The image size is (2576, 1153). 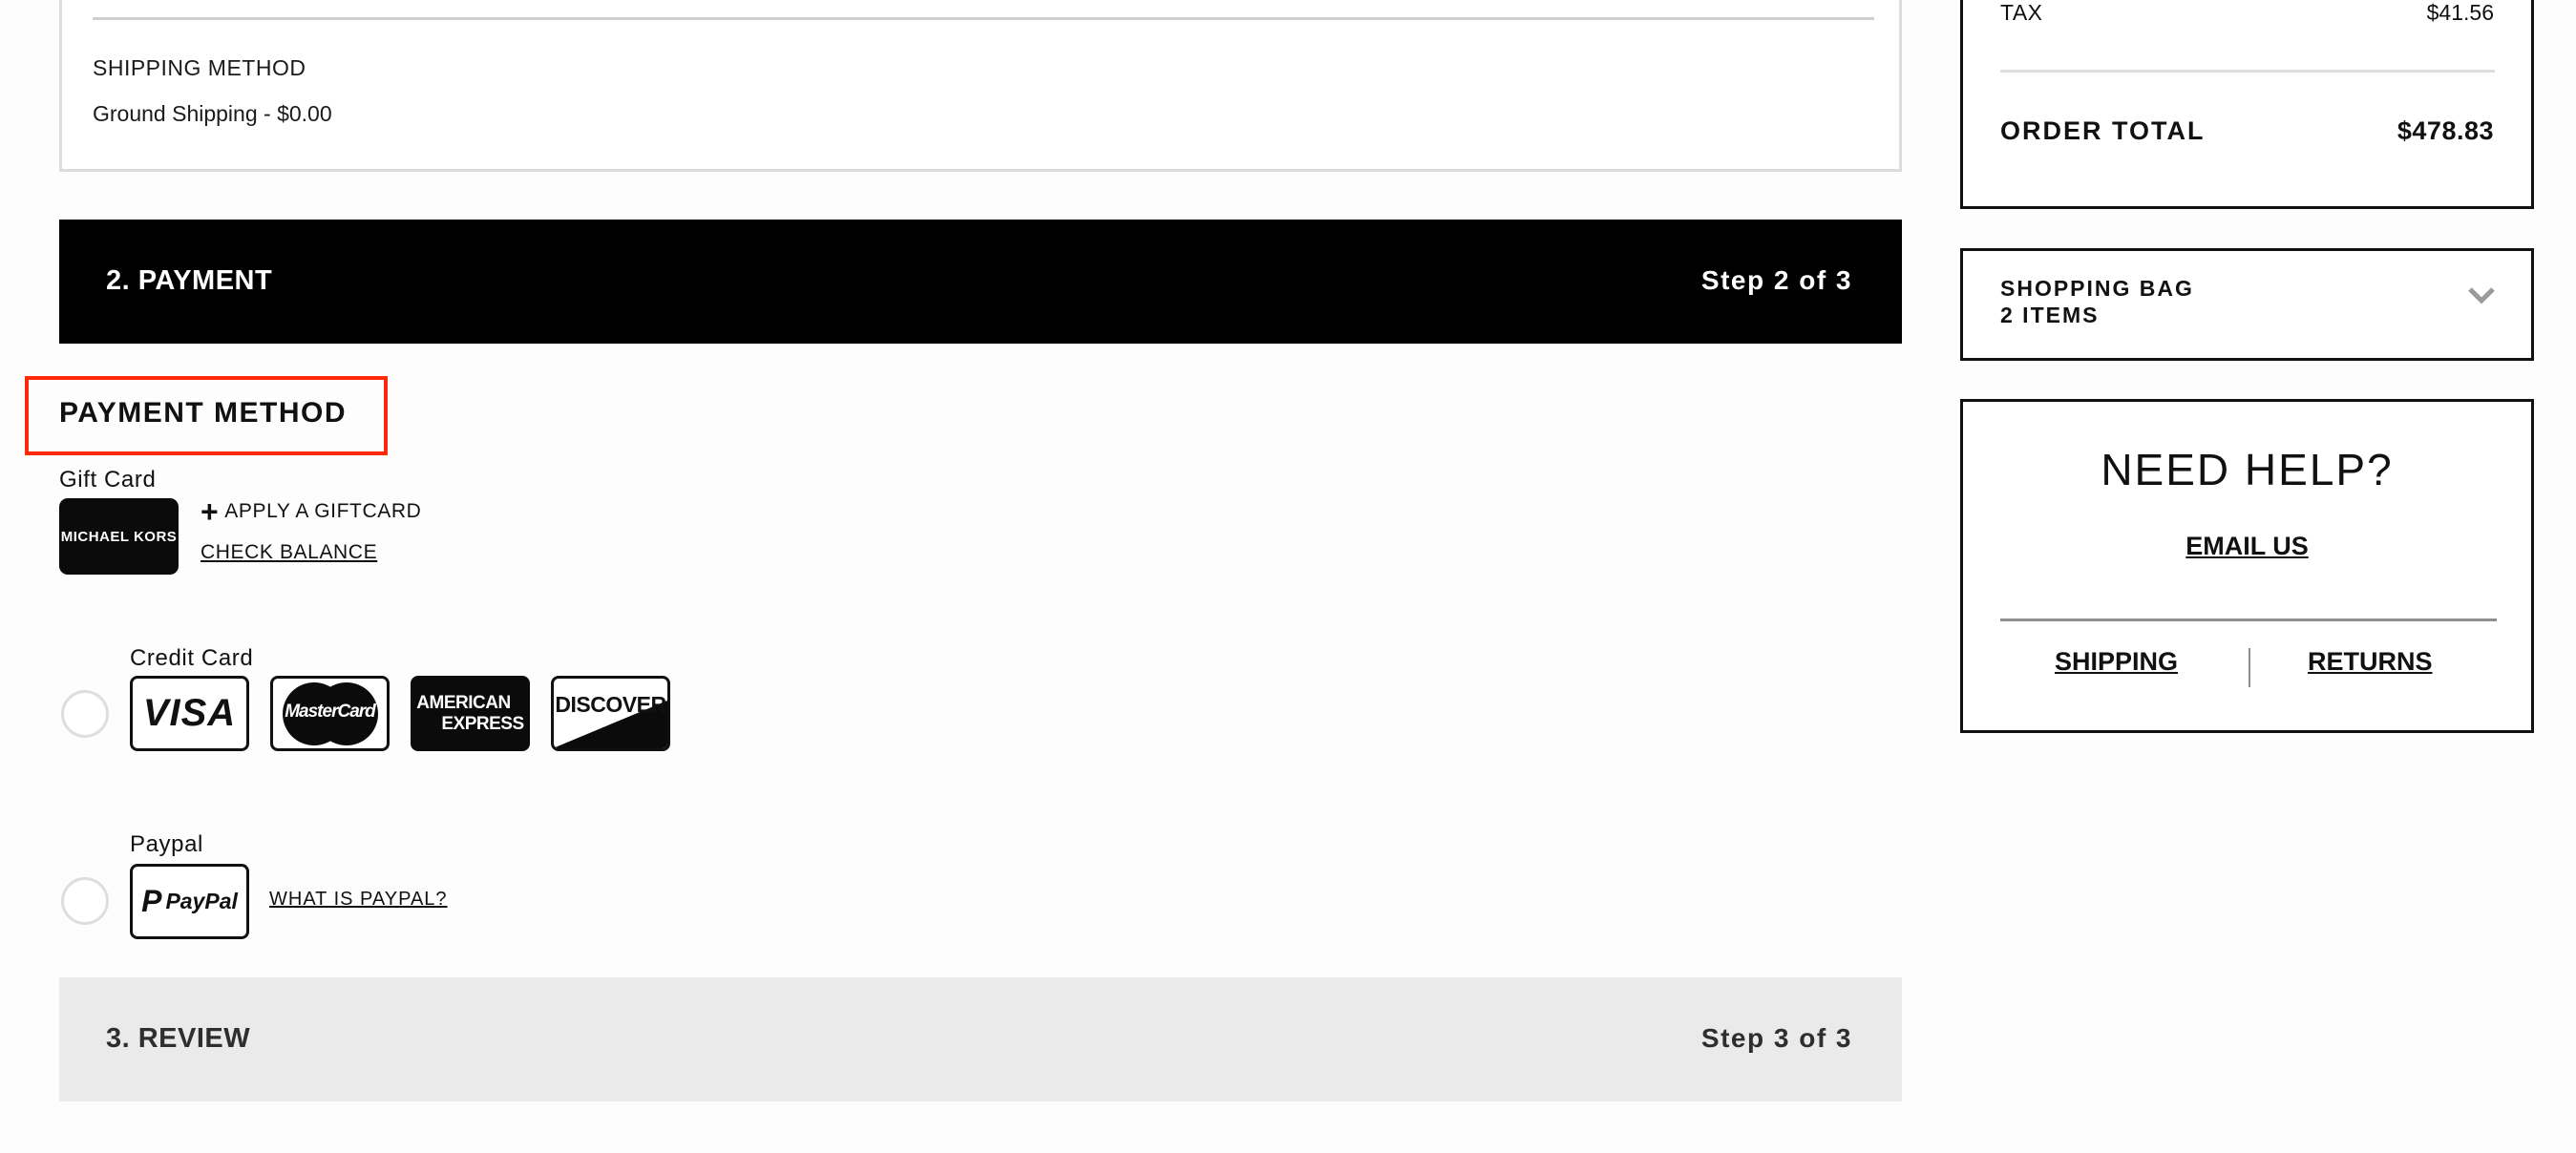 I want to click on shipping-method-value: Ground Shipping - $0.00, so click(x=212, y=113).